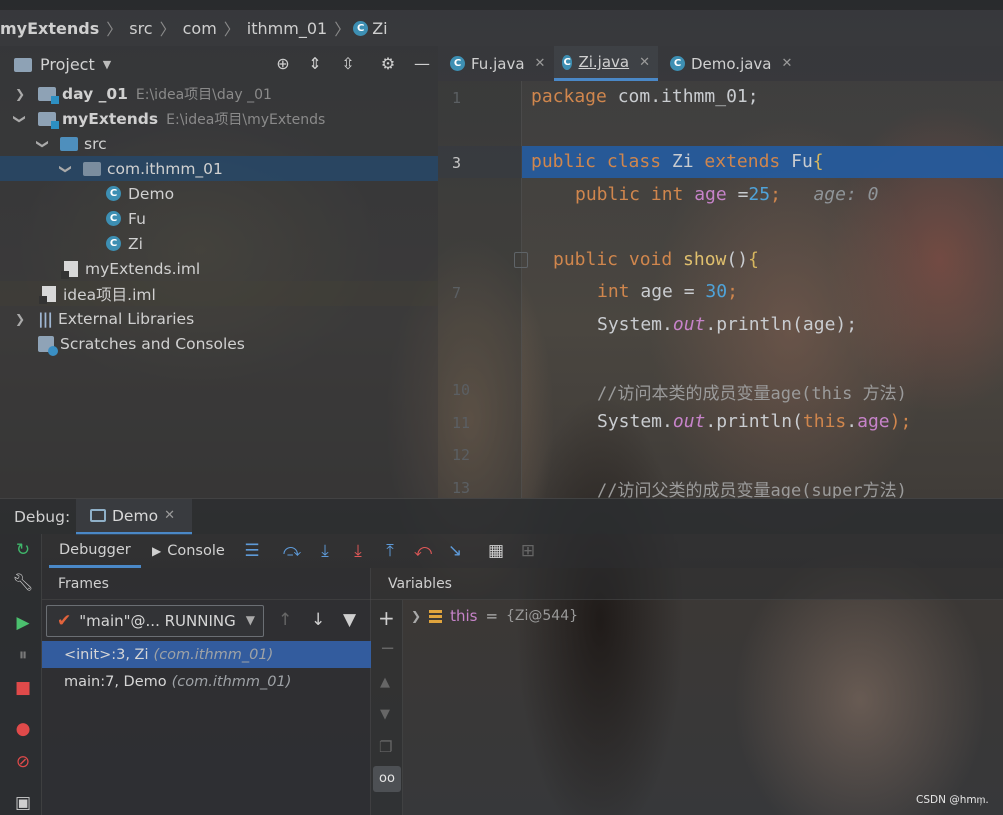  What do you see at coordinates (231, 29) in the screenshot?
I see `chevron-right-icon: 〉` at bounding box center [231, 29].